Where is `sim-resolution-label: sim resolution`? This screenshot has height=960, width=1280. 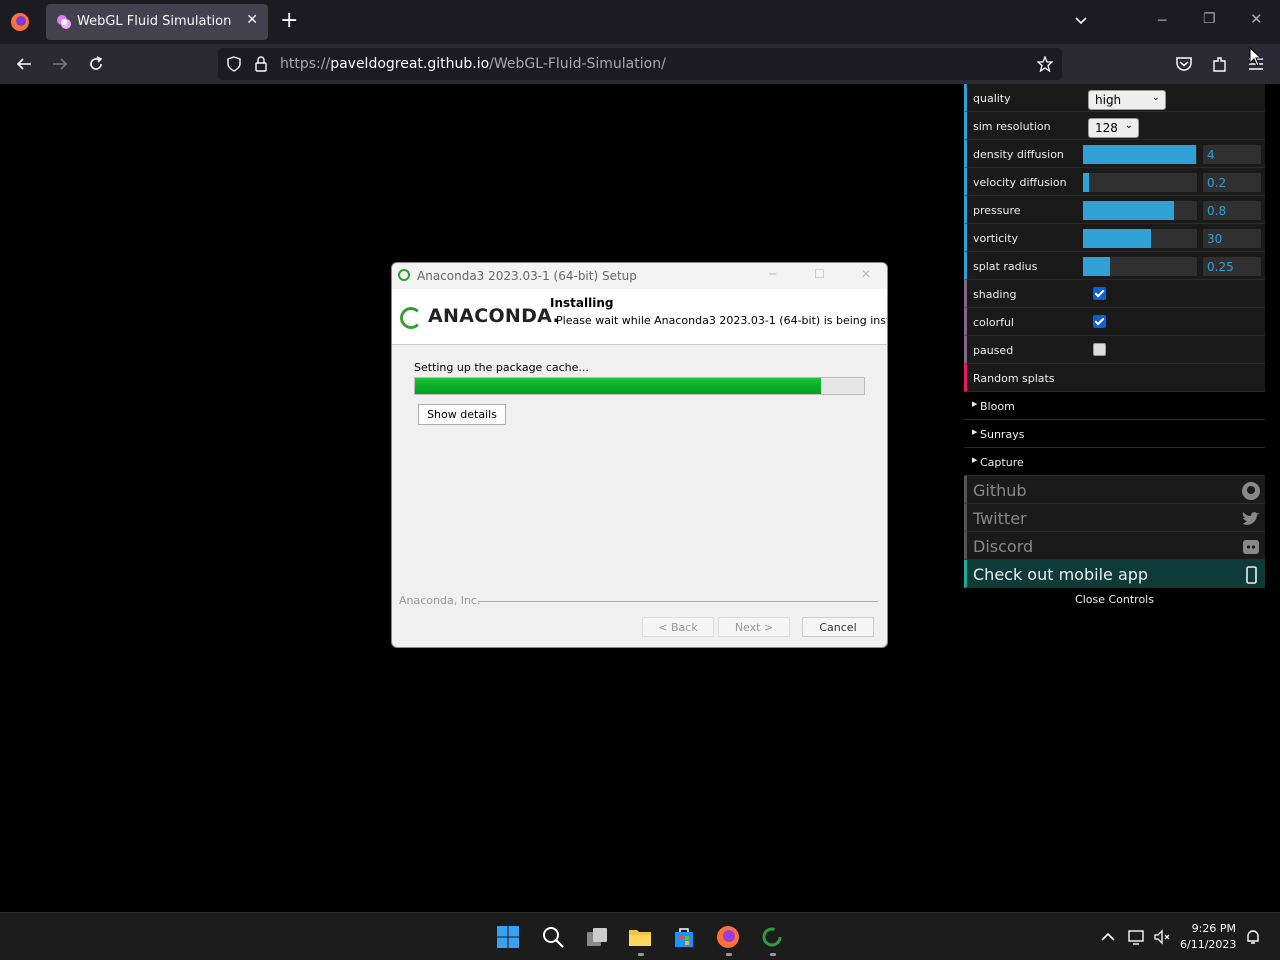
sim-resolution-label: sim resolution is located at coordinates (1012, 126).